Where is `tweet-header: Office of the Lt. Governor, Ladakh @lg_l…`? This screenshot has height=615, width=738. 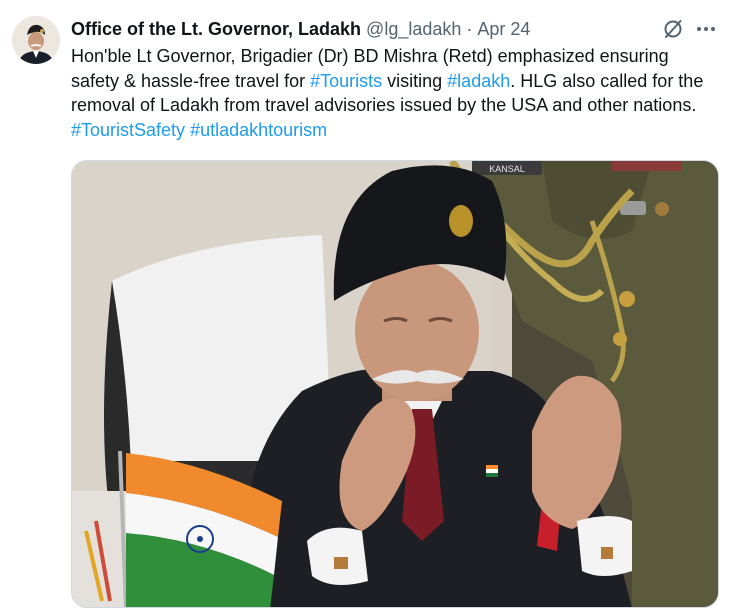 tweet-header: Office of the Lt. Governor, Ladakh @lg_l… is located at coordinates (396, 29).